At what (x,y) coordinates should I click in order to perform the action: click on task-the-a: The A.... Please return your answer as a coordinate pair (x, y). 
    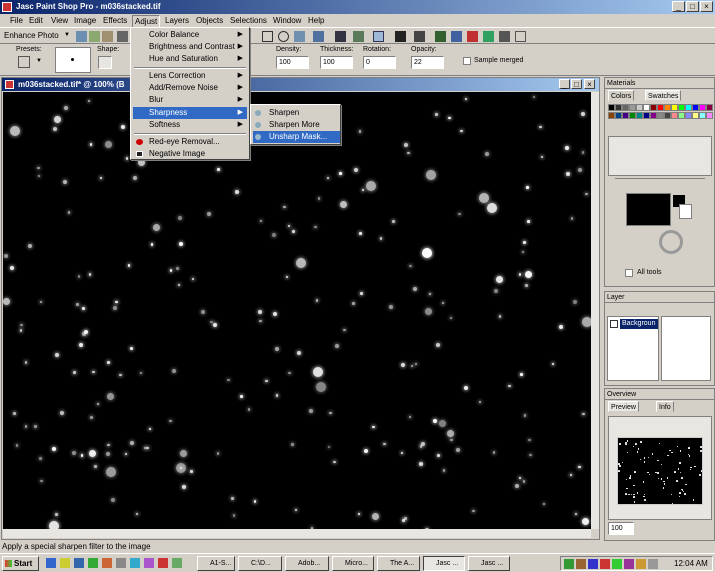
    Looking at the image, I should click on (398, 563).